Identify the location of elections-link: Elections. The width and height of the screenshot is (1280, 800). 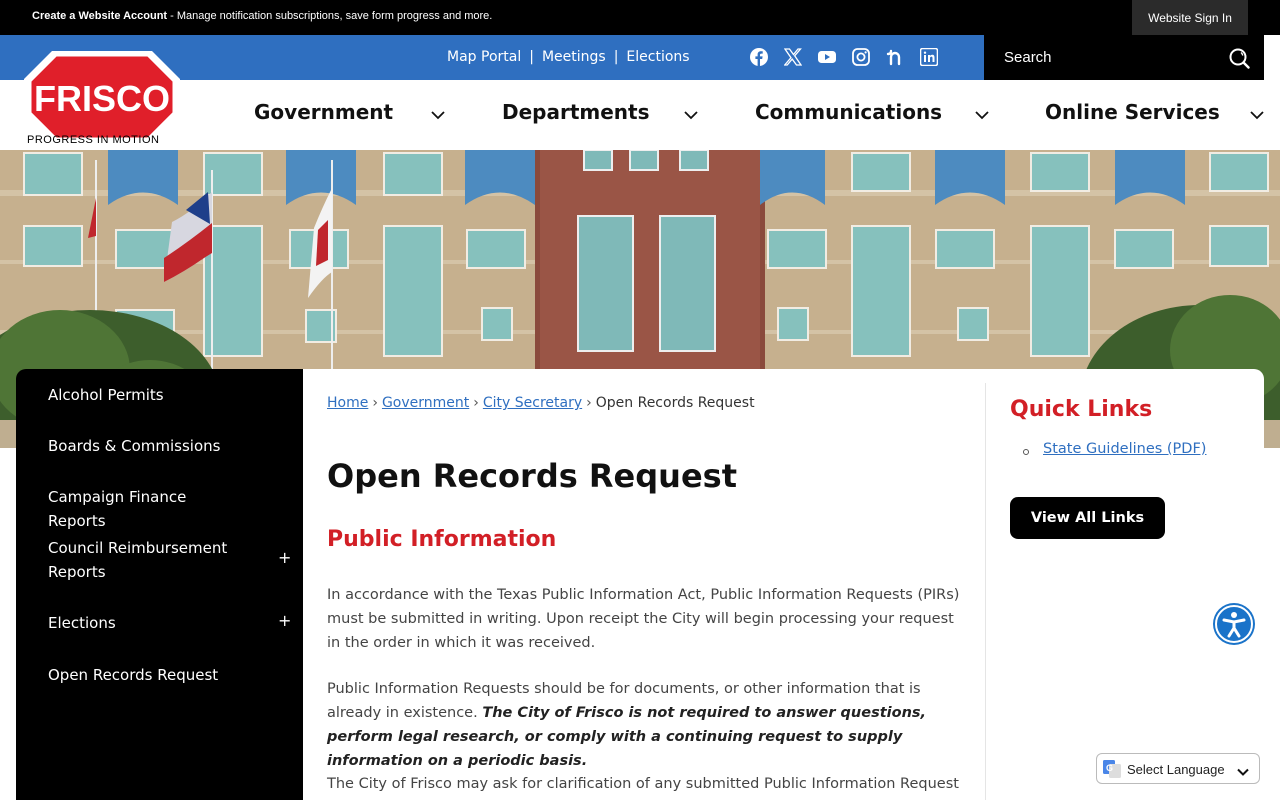
(657, 57).